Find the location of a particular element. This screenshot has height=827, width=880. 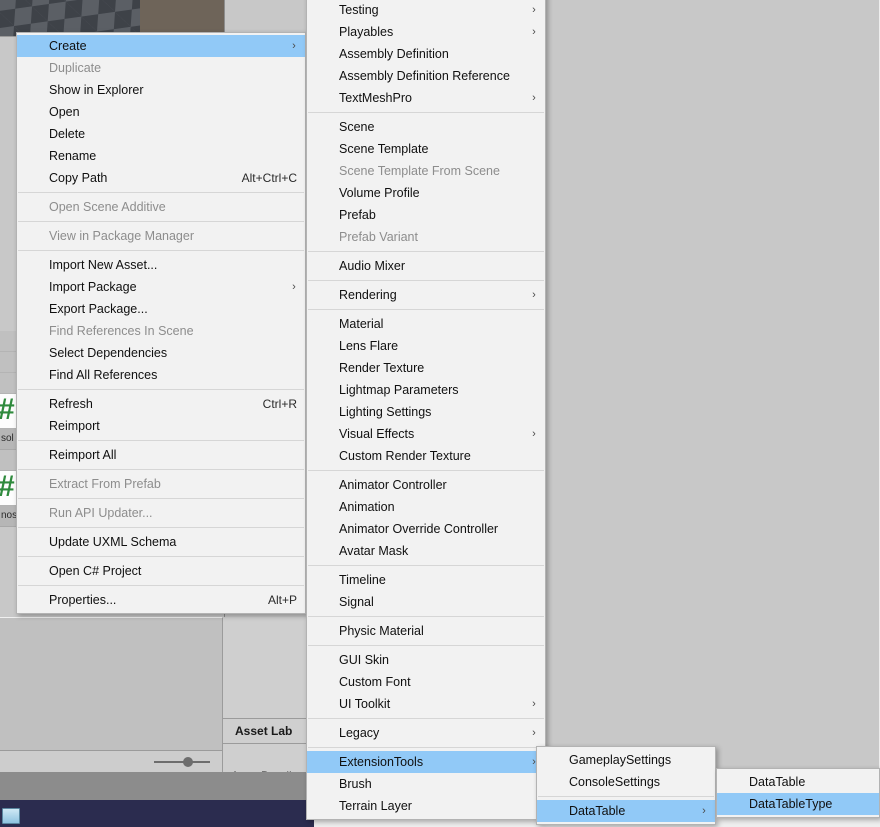

menu-item-label: GUI Skin is located at coordinates (364, 660).